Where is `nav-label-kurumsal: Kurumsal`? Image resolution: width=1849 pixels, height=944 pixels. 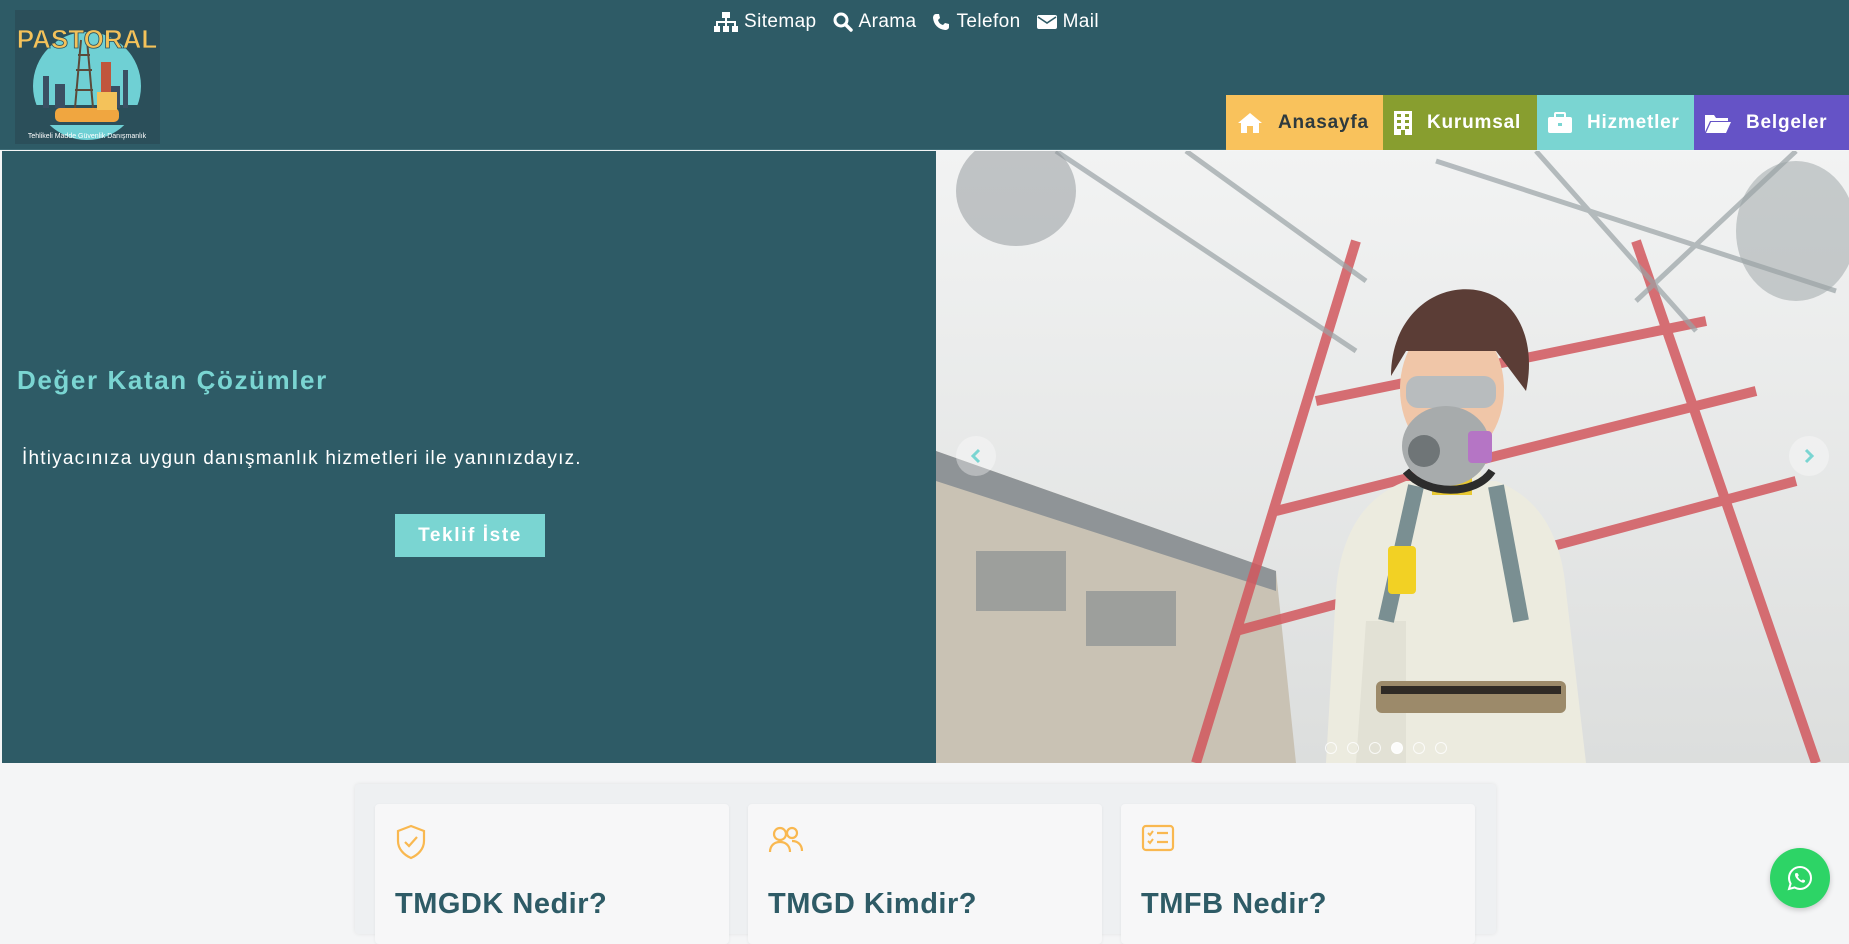
nav-label-kurumsal: Kurumsal is located at coordinates (1474, 122).